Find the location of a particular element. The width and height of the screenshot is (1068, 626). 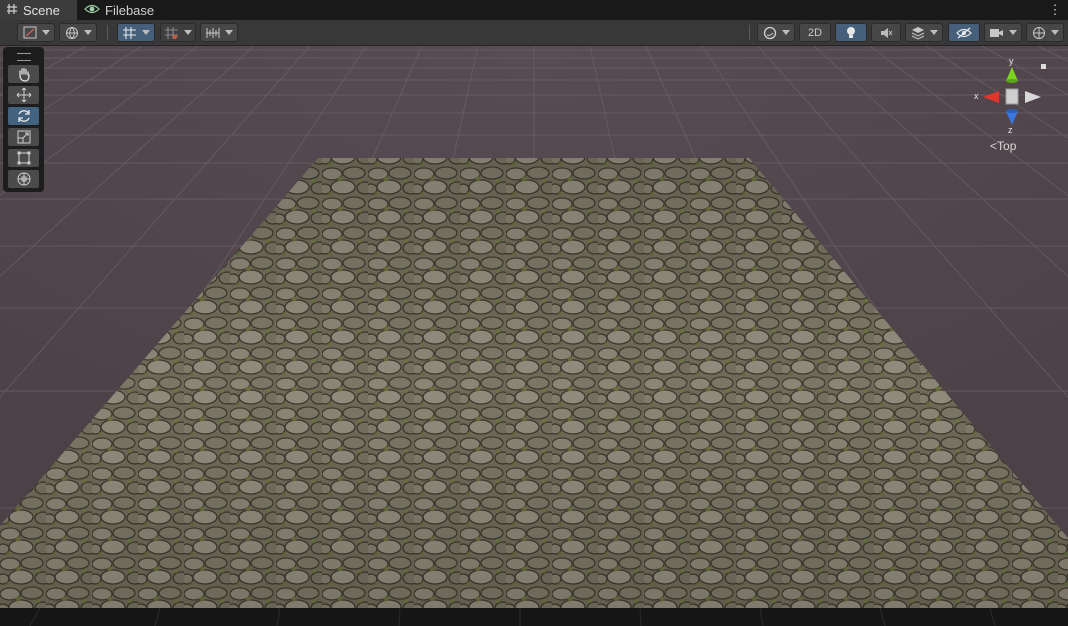

snap-increment-icon is located at coordinates (171, 32).